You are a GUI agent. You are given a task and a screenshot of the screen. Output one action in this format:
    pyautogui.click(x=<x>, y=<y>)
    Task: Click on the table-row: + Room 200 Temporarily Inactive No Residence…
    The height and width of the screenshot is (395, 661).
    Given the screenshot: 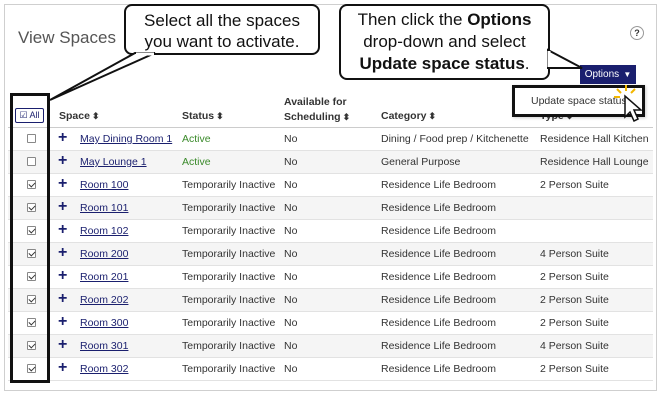 What is the action you would take?
    pyautogui.click(x=330, y=254)
    